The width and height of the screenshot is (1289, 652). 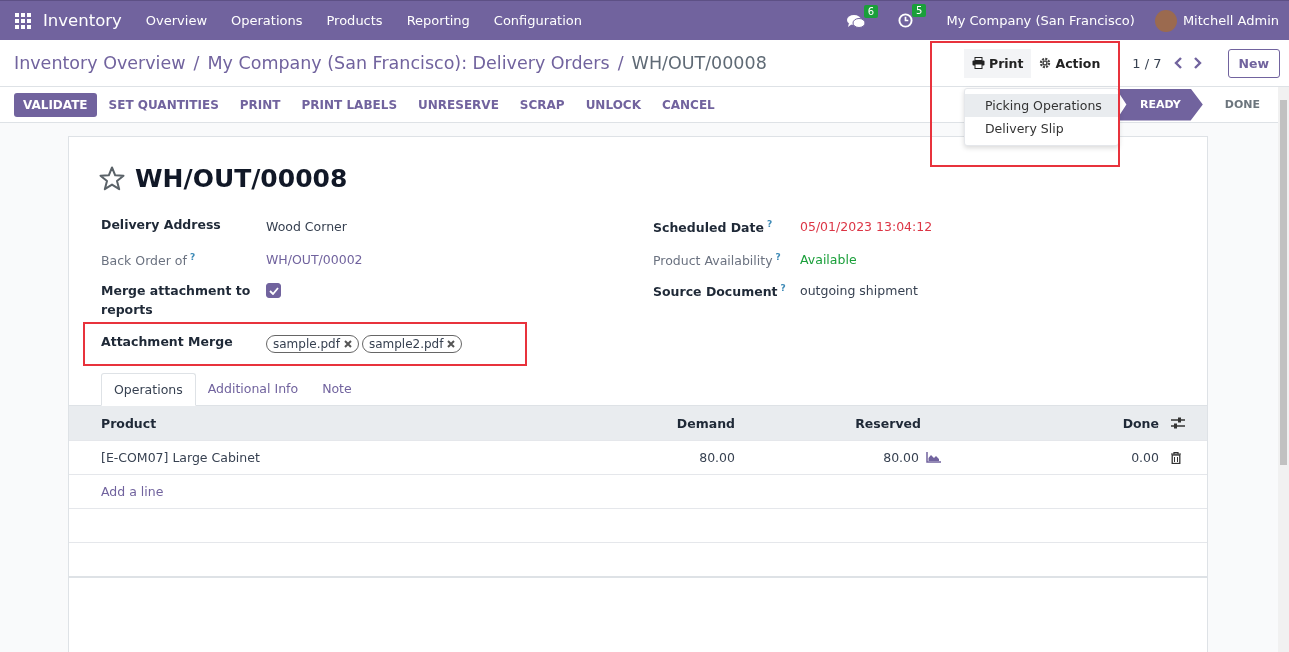 I want to click on user-menu: Mitchell Admin, so click(x=1230, y=20).